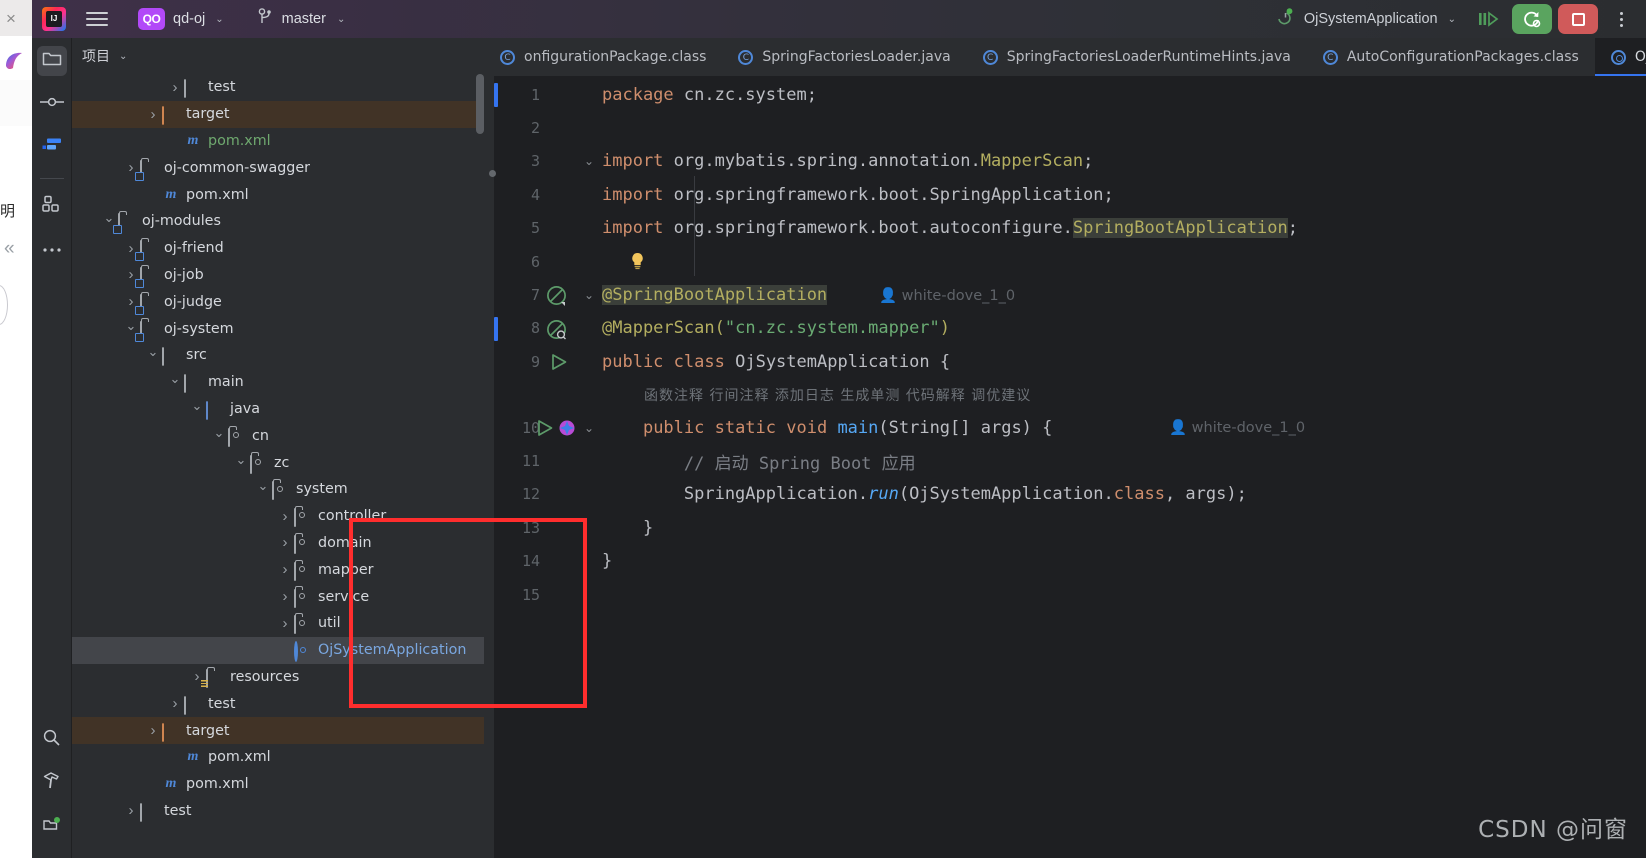 The height and width of the screenshot is (858, 1646). I want to click on code-line-15: 15, so click(1065, 594).